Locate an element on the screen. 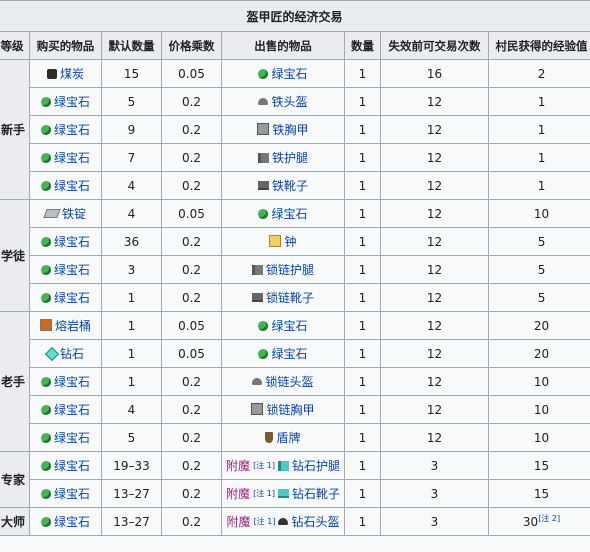 This screenshot has height=552, width=590. villager-xp: 15 is located at coordinates (538, 493).